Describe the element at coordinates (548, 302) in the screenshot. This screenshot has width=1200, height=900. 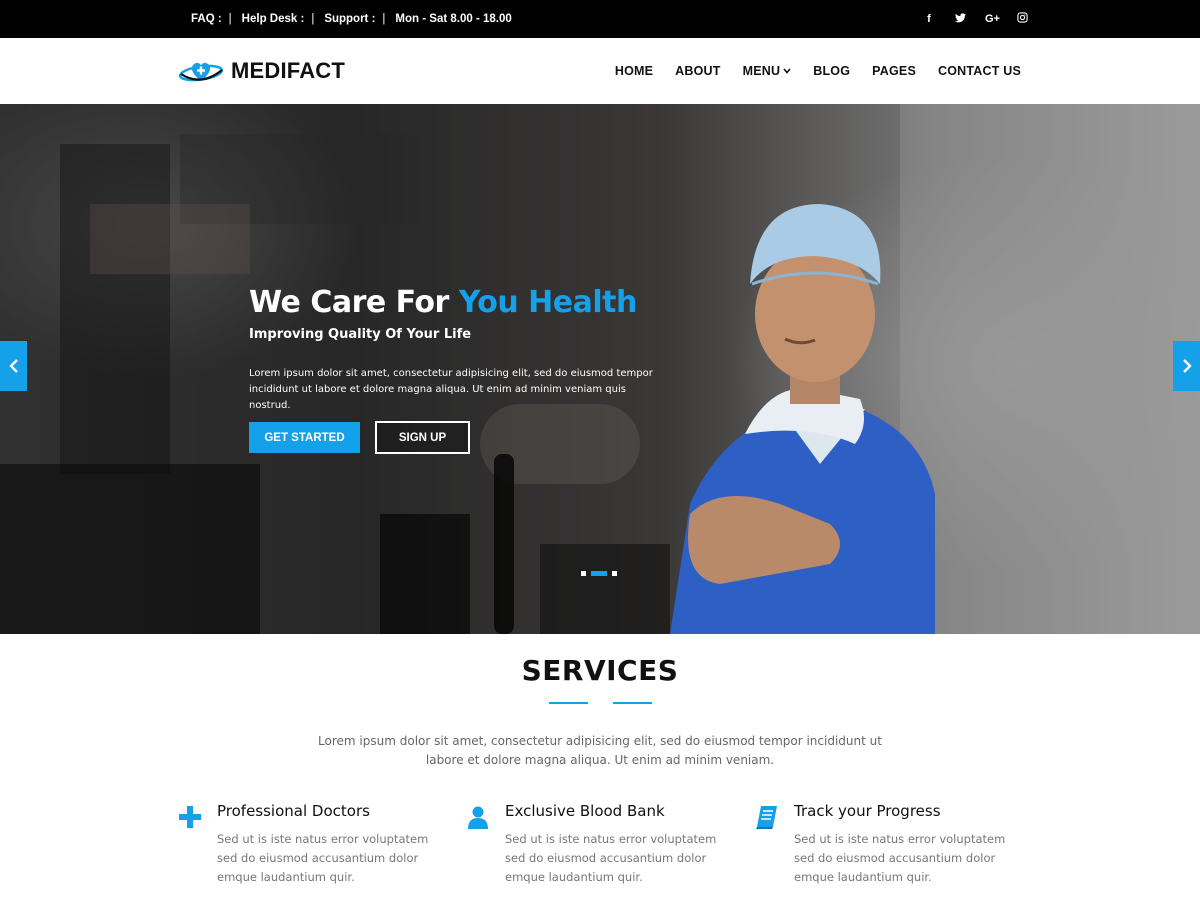
I see `hero-title-accent: You Health` at that location.